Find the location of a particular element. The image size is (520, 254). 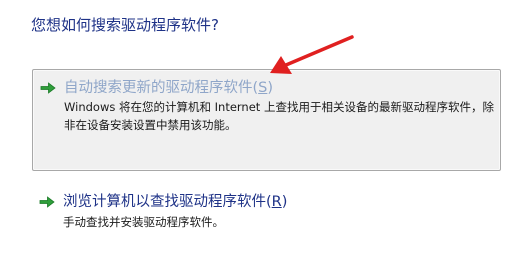

accesskey-letter: R is located at coordinates (276, 202).